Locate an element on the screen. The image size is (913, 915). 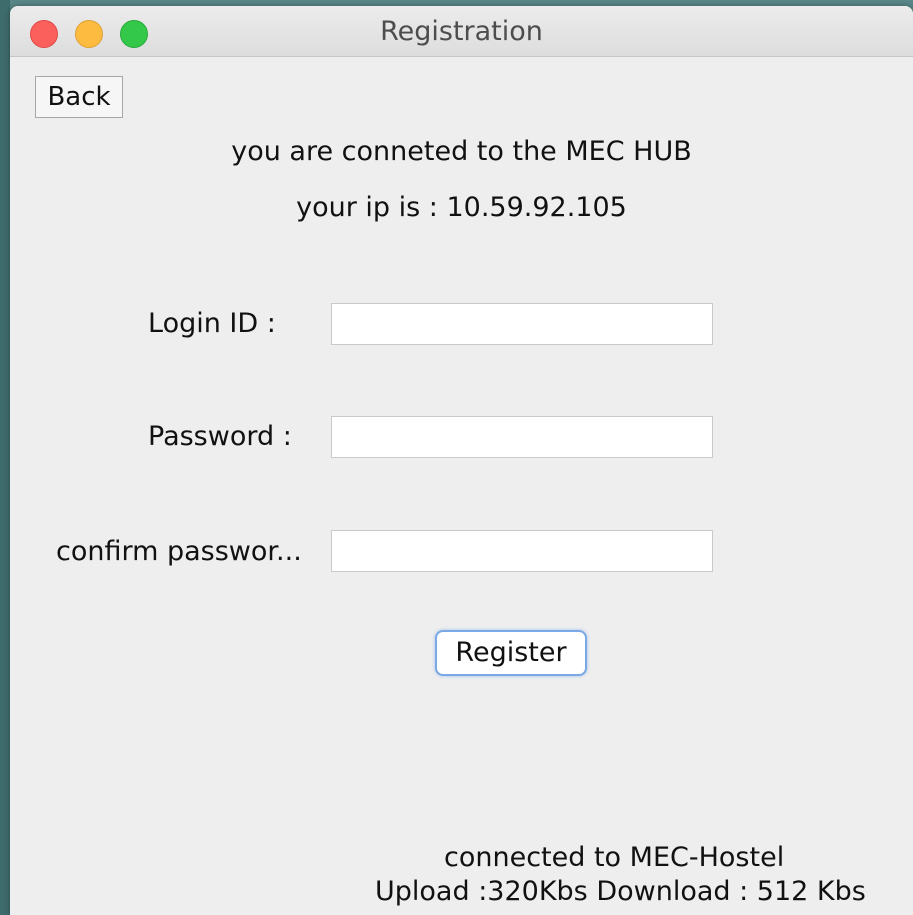
network-status: connected to MEC-Hostel is located at coordinates (614, 857).